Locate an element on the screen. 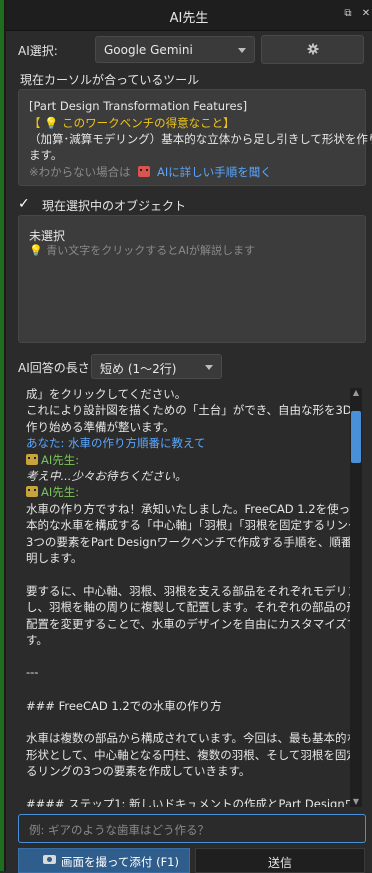 This screenshot has height=873, width=372. chat-line-text: 本的な水車を構成する「中心軸」「羽根」「羽根を固定するリング」の is located at coordinates (188, 525).